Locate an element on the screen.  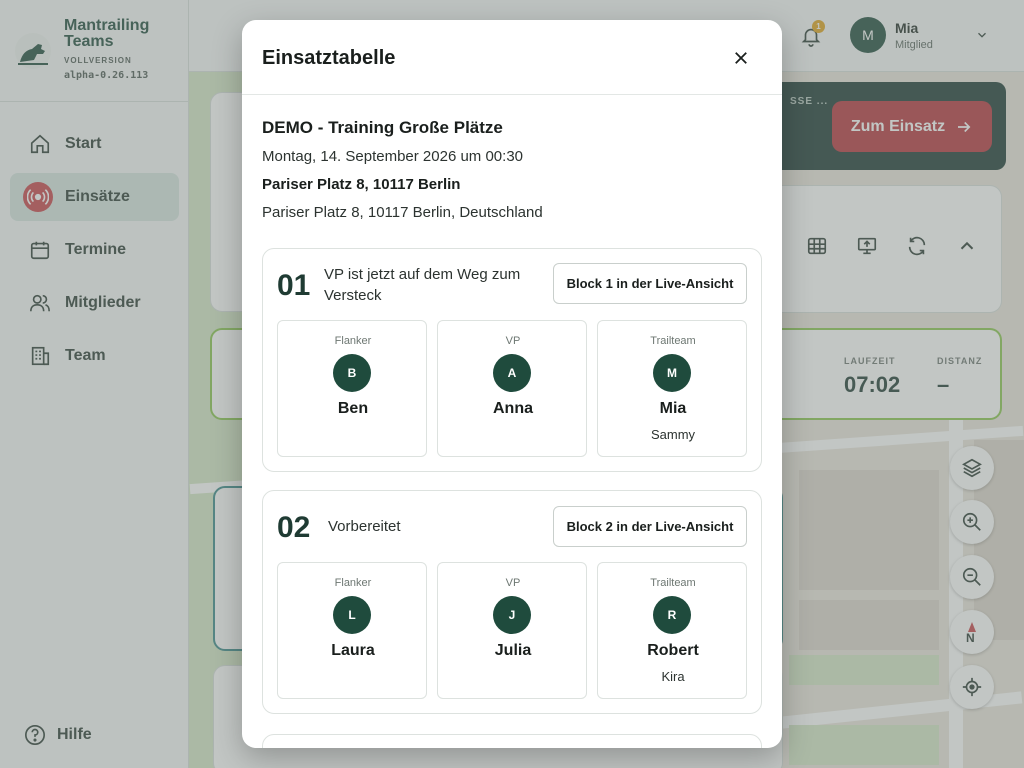
person-name: Julia is located at coordinates (513, 650).